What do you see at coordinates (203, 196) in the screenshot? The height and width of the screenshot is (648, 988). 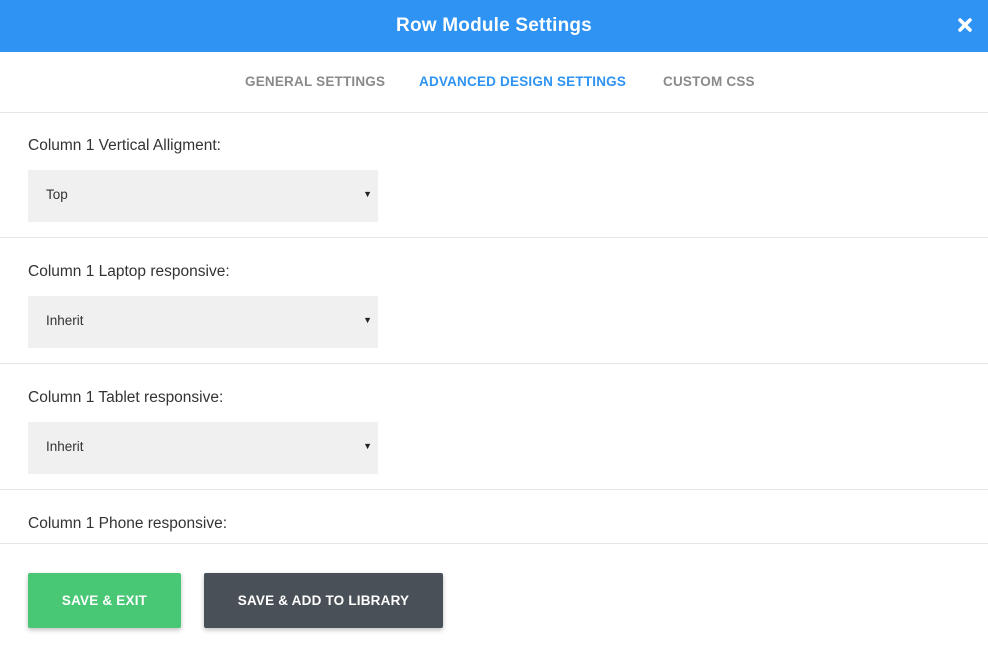 I see `vertical-alignment-select: Top ▼` at bounding box center [203, 196].